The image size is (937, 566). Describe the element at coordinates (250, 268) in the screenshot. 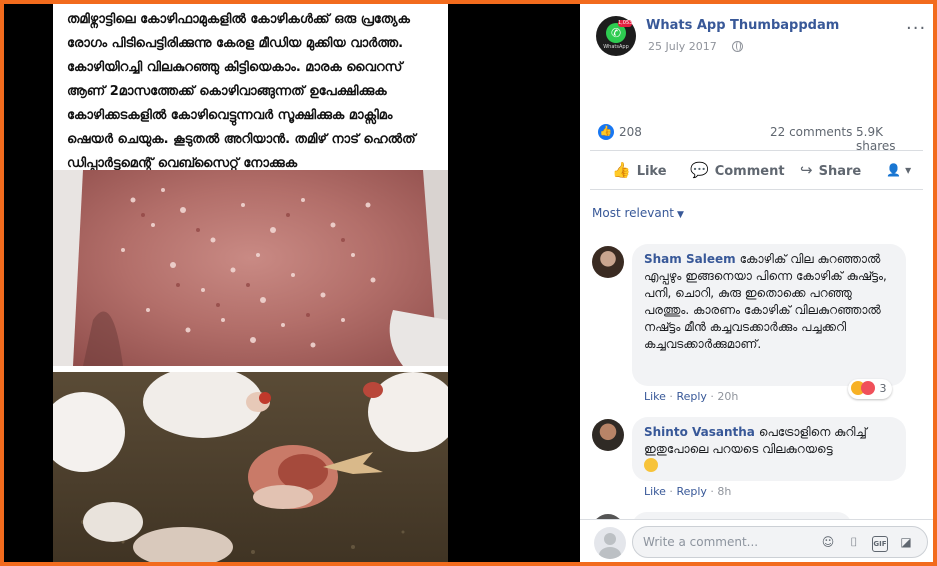

I see `skin-rash-image` at that location.